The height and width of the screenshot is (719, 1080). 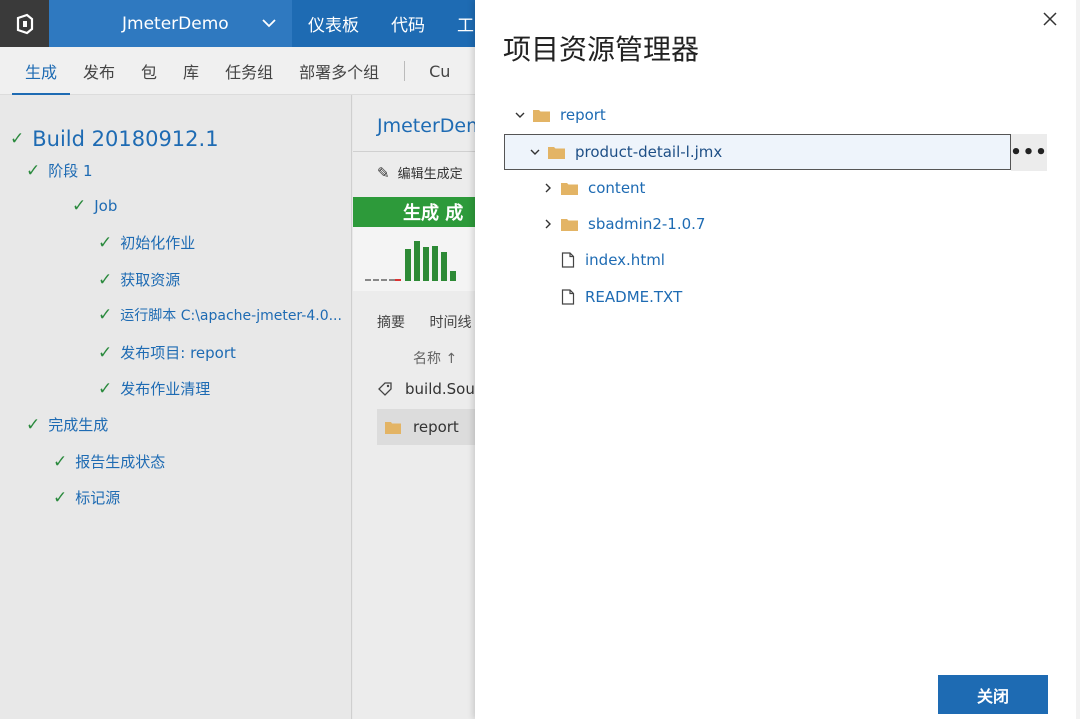 I want to click on tree-node-label: product-detail-l.jmx, so click(x=649, y=152).